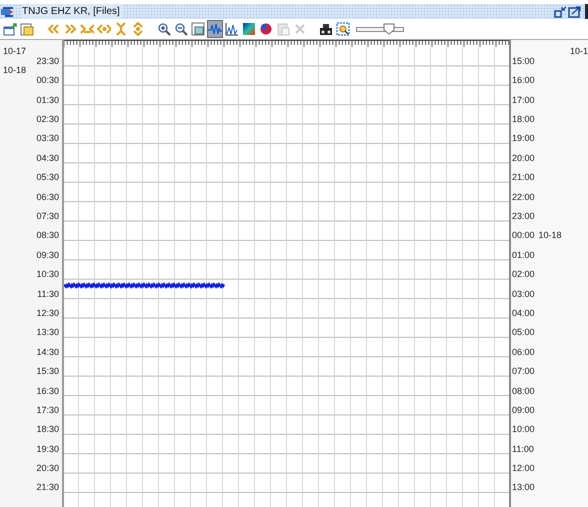  What do you see at coordinates (47, 61) in the screenshot?
I see `time-label: 23:30` at bounding box center [47, 61].